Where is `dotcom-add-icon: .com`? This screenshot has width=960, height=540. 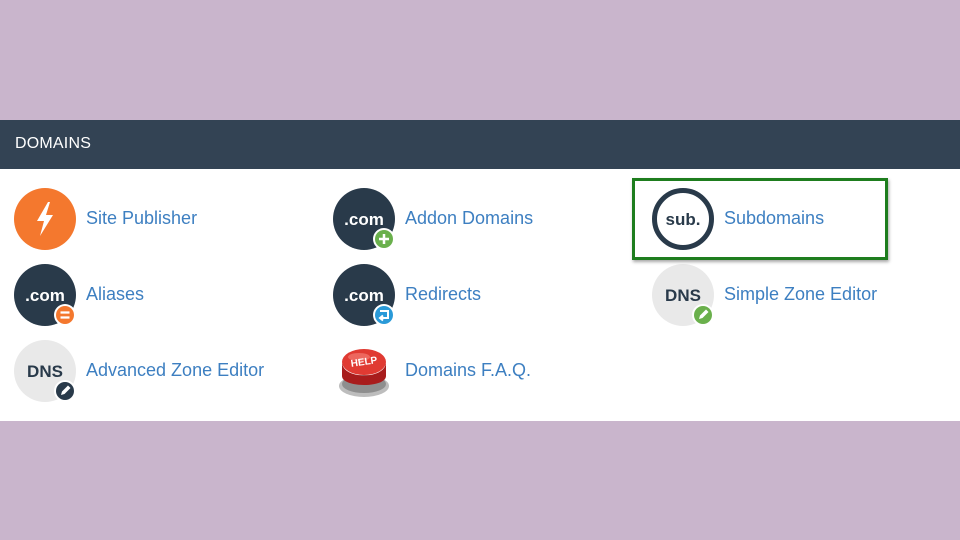
dotcom-add-icon: .com is located at coordinates (364, 219).